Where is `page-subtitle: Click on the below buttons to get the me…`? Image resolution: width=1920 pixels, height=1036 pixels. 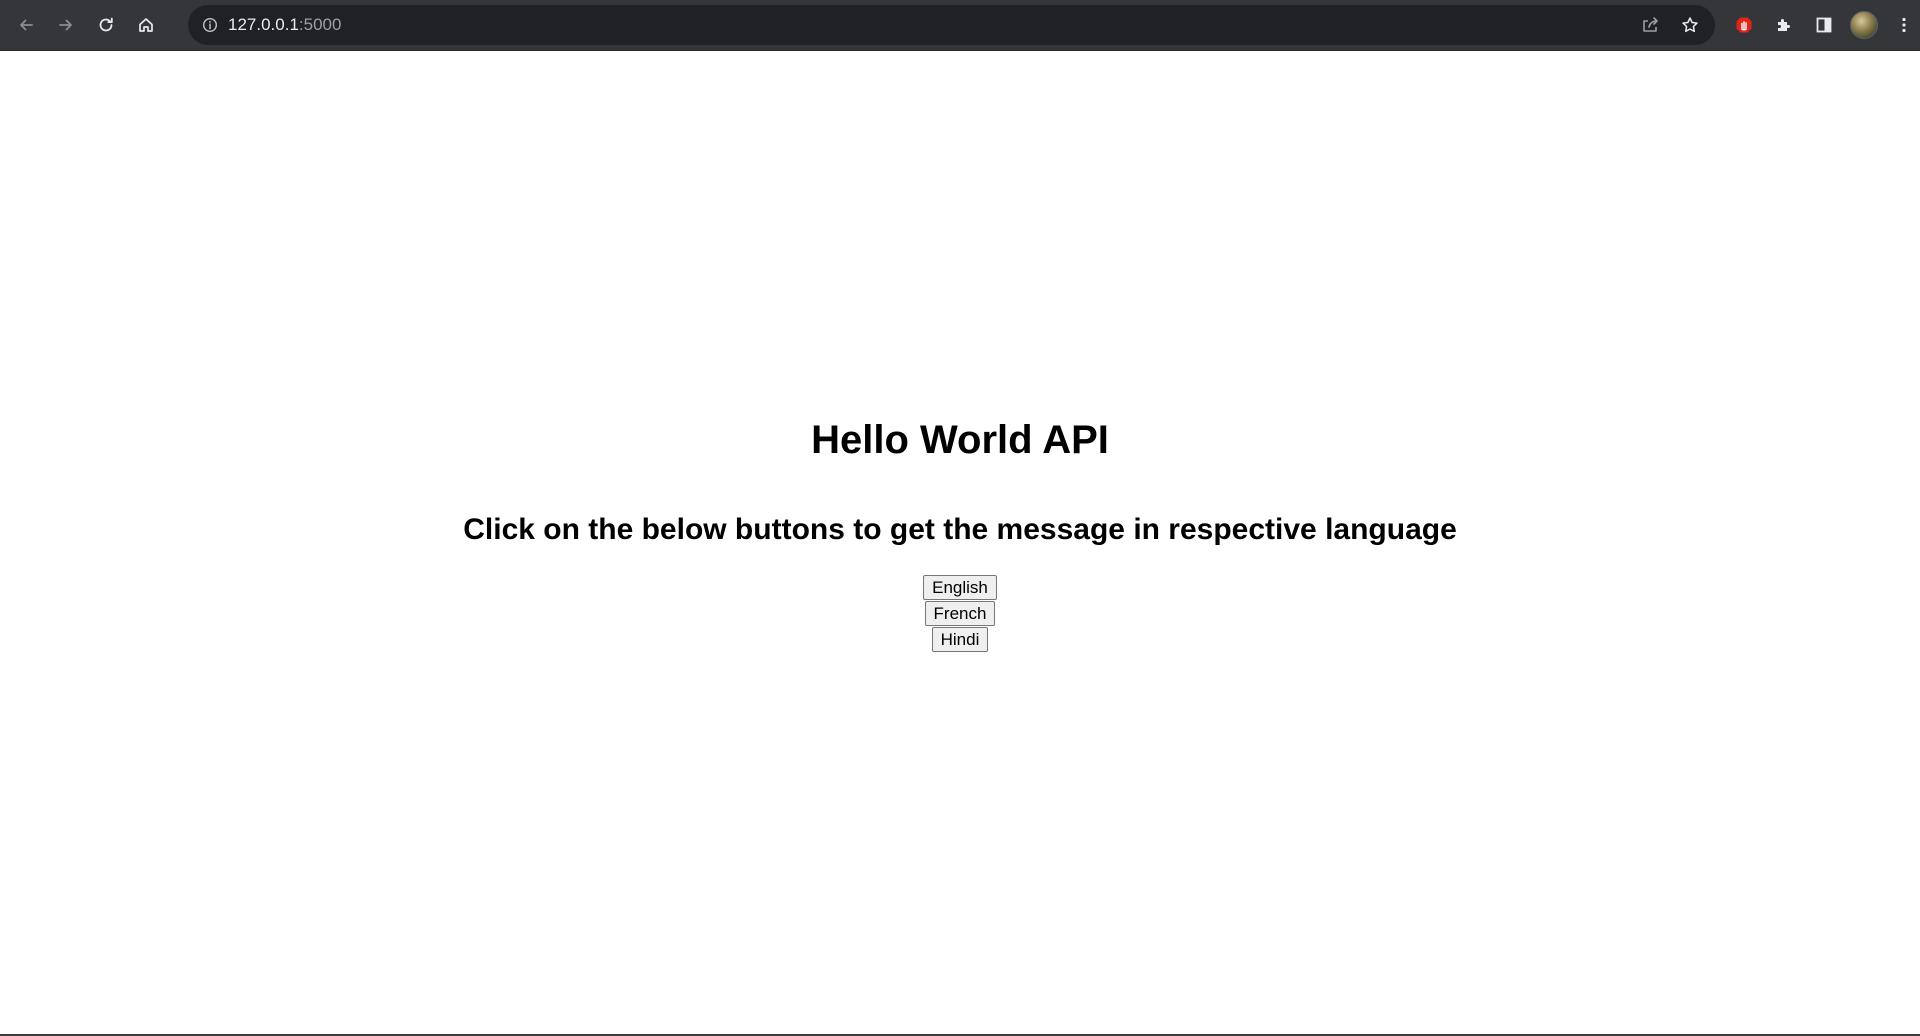
page-subtitle: Click on the below buttons to get the me… is located at coordinates (960, 529).